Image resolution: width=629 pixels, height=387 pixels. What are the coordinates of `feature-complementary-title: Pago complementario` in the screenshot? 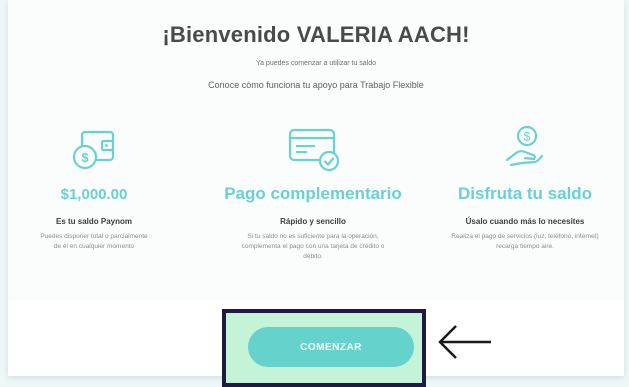 It's located at (313, 193).